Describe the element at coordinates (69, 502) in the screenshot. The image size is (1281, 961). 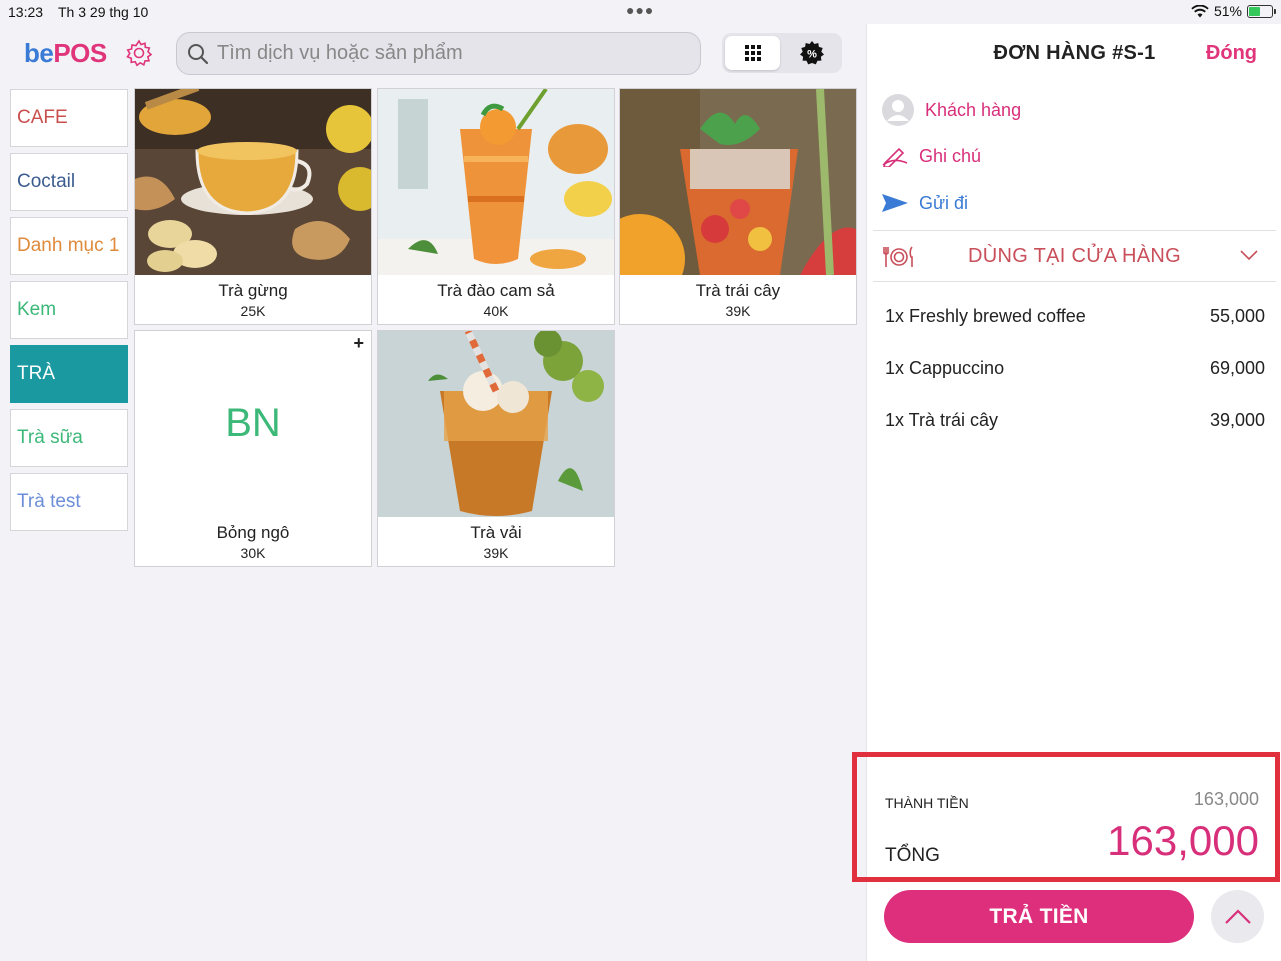
I see `category-tra-test: Trà test` at that location.